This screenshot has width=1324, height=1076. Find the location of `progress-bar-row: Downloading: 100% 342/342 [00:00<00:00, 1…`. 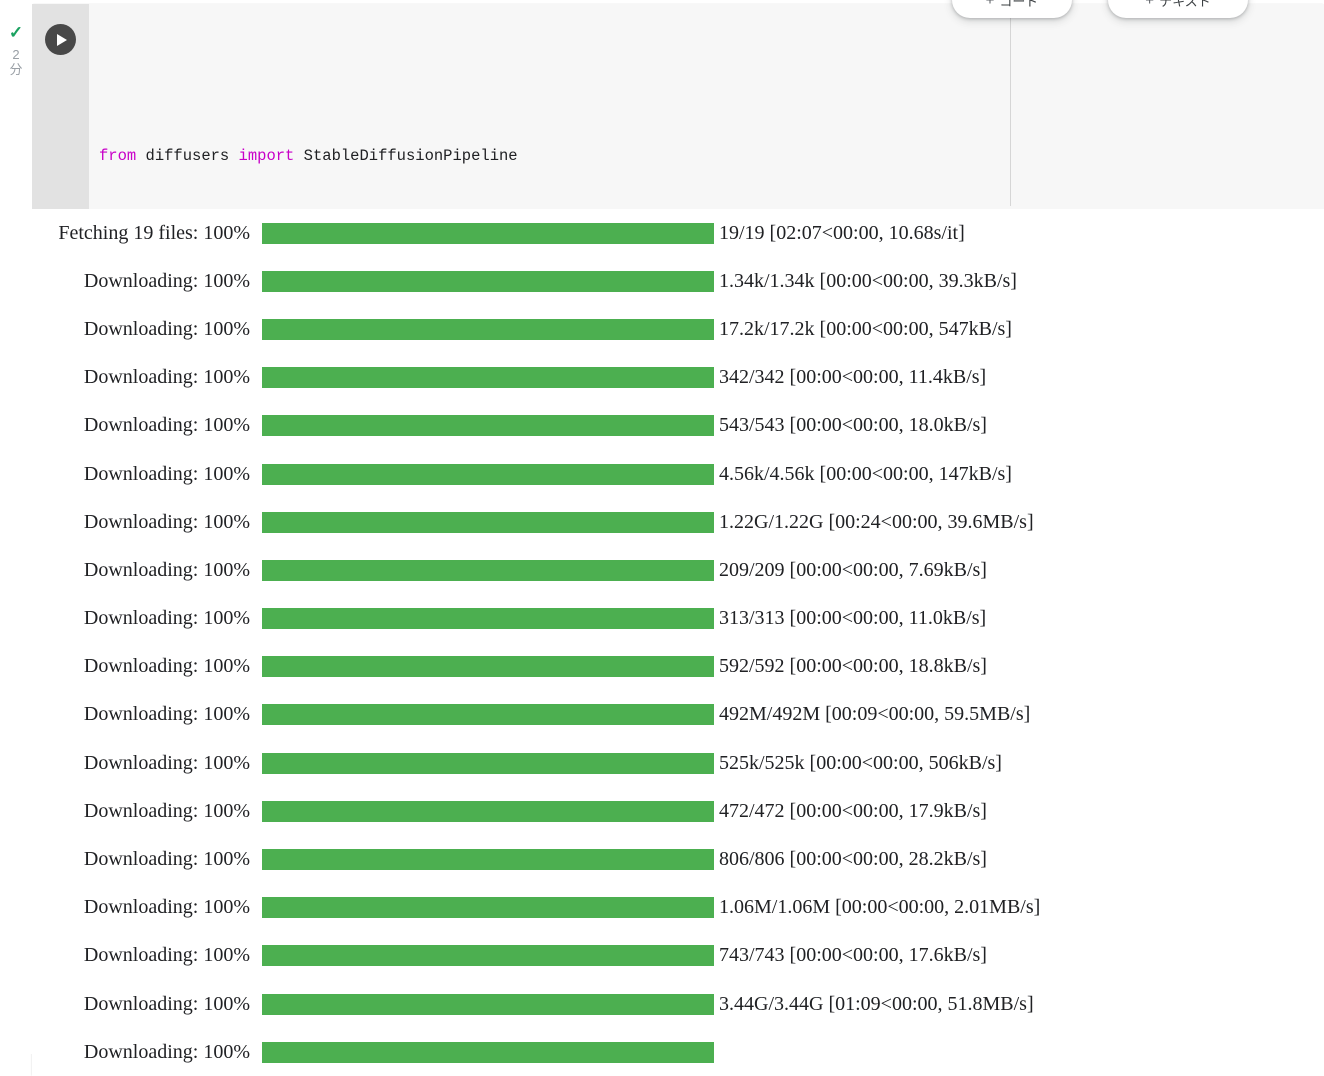

progress-bar-row: Downloading: 100% 342/342 [00:00<00:00, 1… is located at coordinates (678, 378).